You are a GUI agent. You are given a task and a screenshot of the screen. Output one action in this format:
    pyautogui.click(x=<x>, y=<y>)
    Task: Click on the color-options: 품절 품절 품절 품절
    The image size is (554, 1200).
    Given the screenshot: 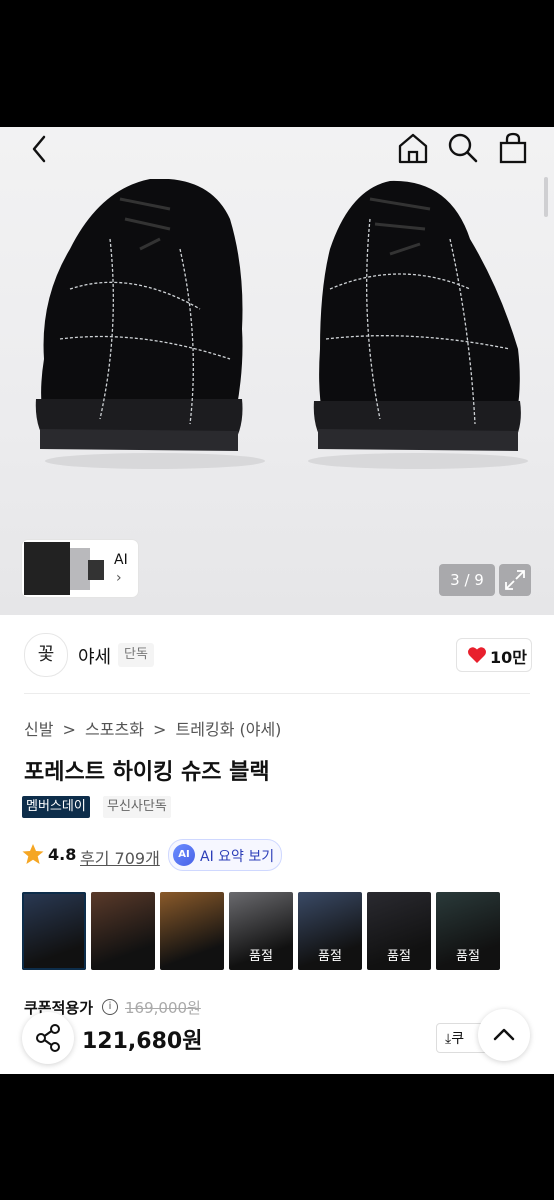 What is the action you would take?
    pyautogui.click(x=272, y=932)
    